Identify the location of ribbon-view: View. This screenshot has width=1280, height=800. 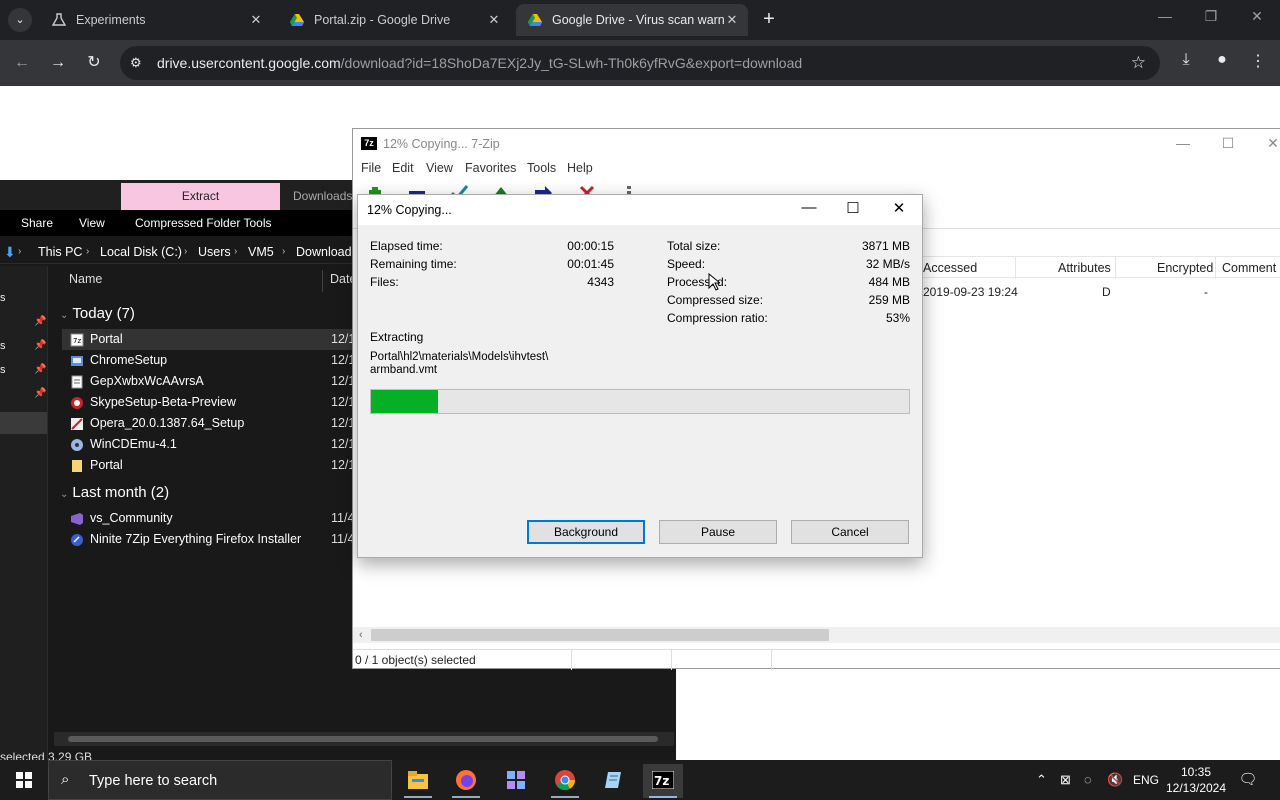
(92, 223).